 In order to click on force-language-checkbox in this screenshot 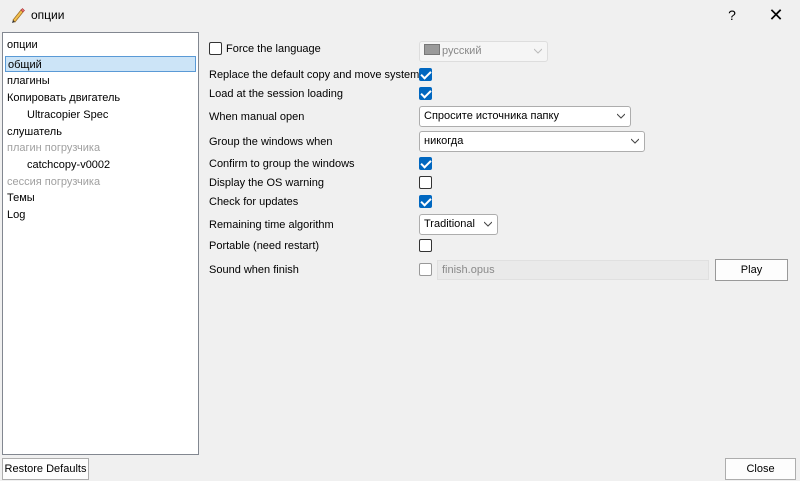, I will do `click(215, 48)`.